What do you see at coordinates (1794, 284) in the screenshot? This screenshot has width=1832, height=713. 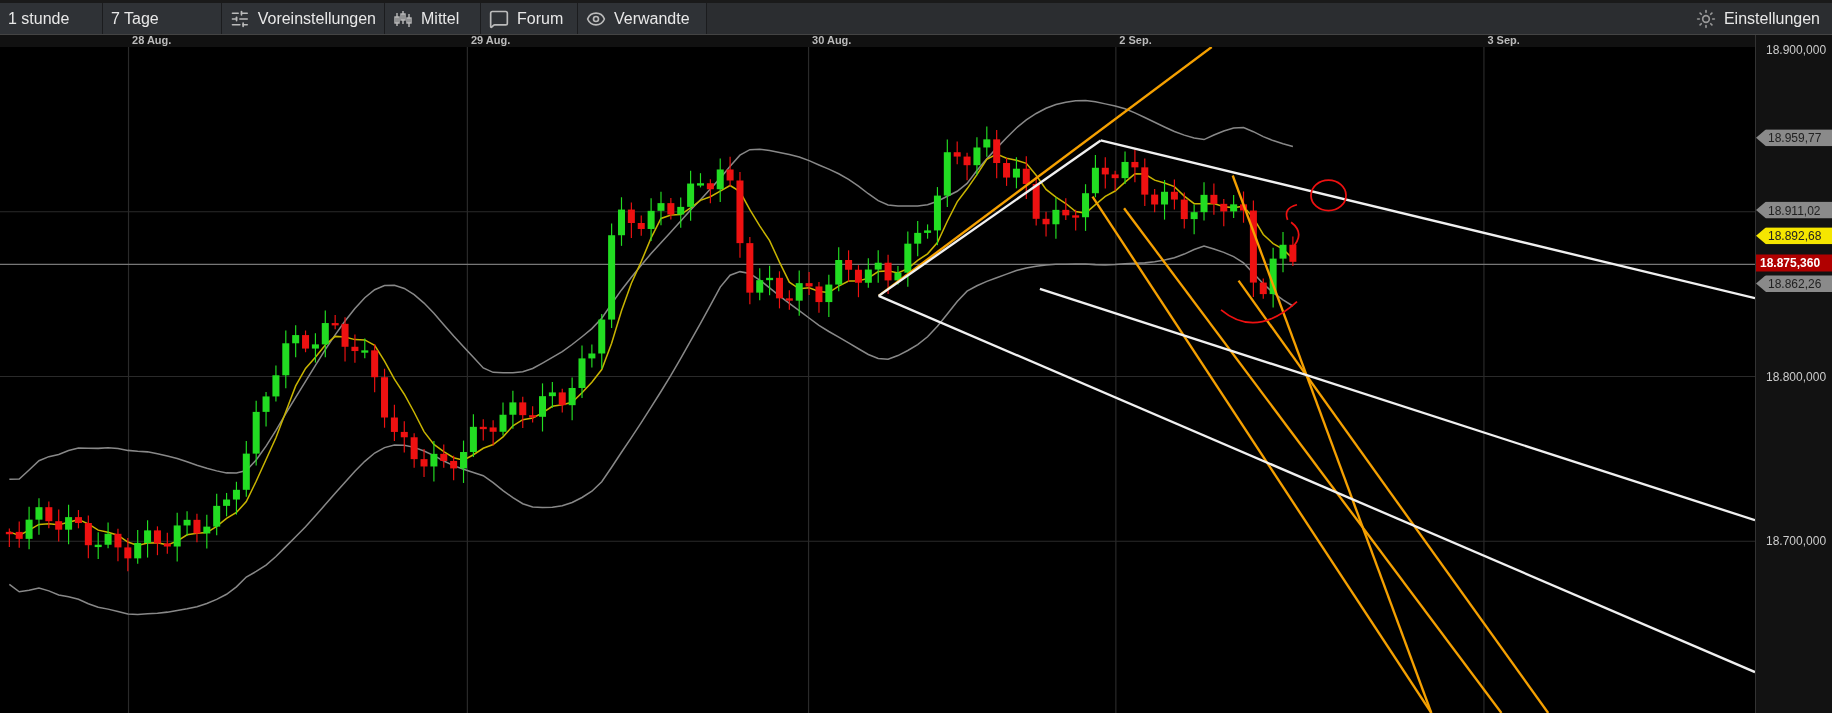 I see `price-tag: 18.862,26` at bounding box center [1794, 284].